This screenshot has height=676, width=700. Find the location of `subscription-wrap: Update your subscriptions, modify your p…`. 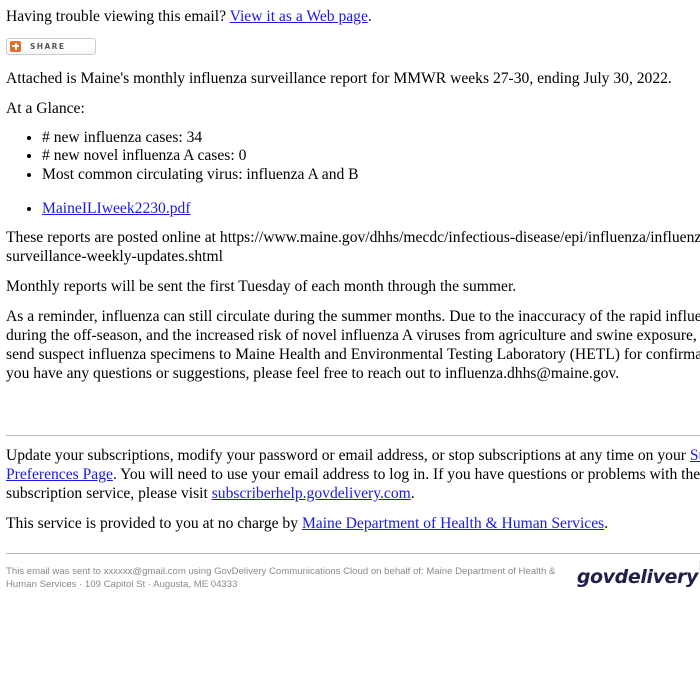

subscription-wrap: Update your subscriptions, modify your p… is located at coordinates (353, 470).